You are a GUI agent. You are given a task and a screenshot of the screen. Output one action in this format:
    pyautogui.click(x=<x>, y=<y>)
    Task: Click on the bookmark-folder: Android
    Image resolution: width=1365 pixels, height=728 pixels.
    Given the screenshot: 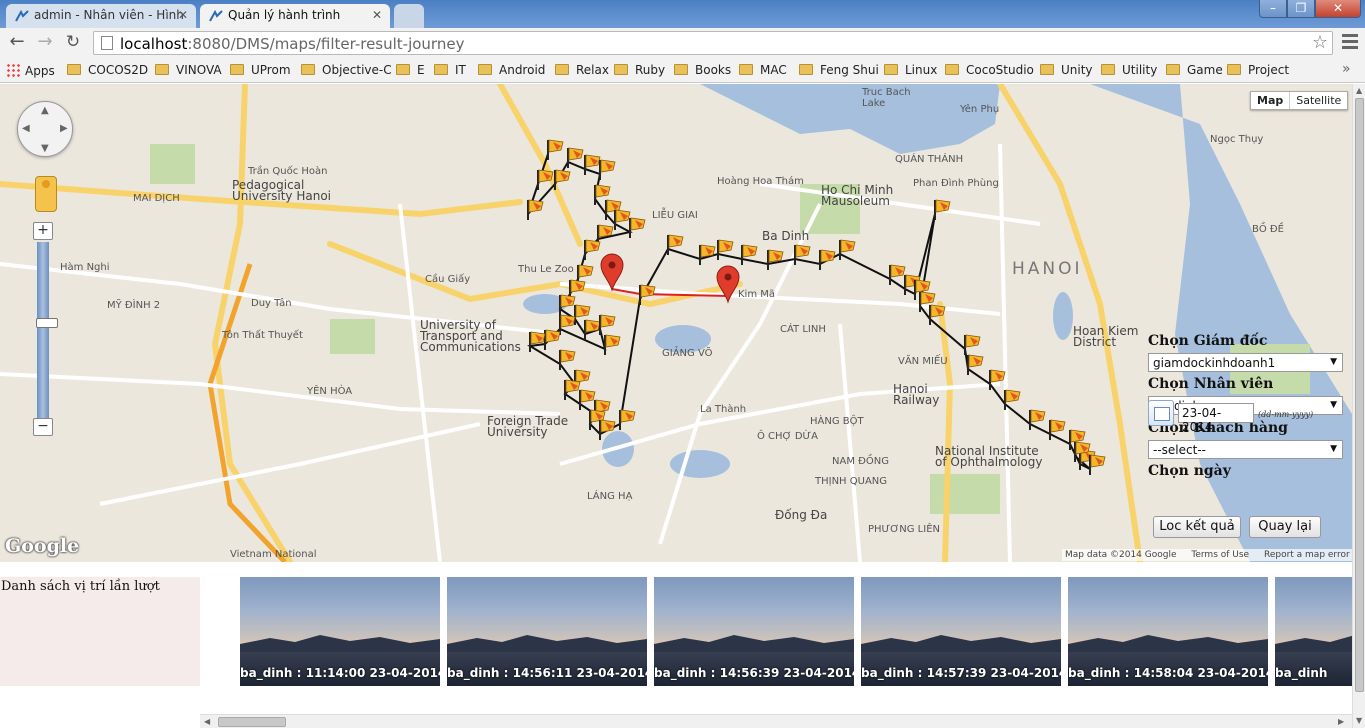 What is the action you would take?
    pyautogui.click(x=511, y=70)
    